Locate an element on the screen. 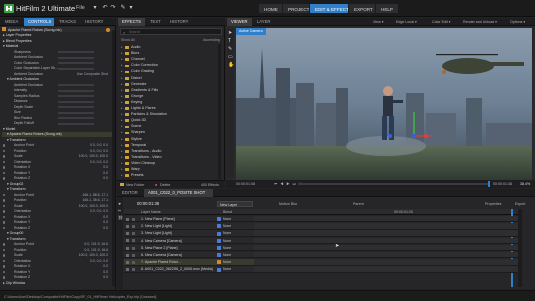 The height and width of the screenshot is (301, 535). control-row: ▾ Material is located at coordinates (58, 46).